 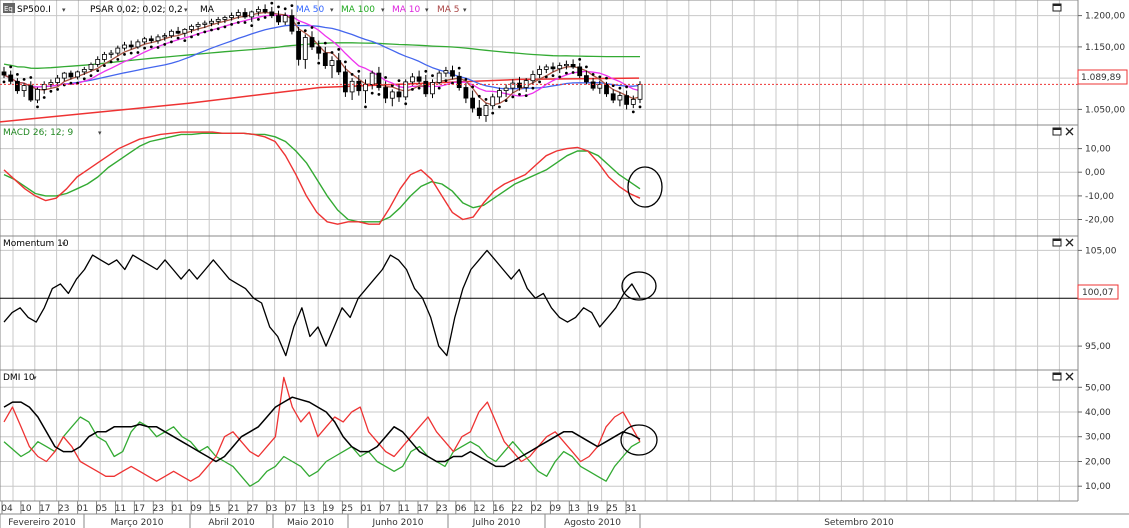 What do you see at coordinates (186, 10) in the screenshot?
I see `psar-dropdown-icon: ▾` at bounding box center [186, 10].